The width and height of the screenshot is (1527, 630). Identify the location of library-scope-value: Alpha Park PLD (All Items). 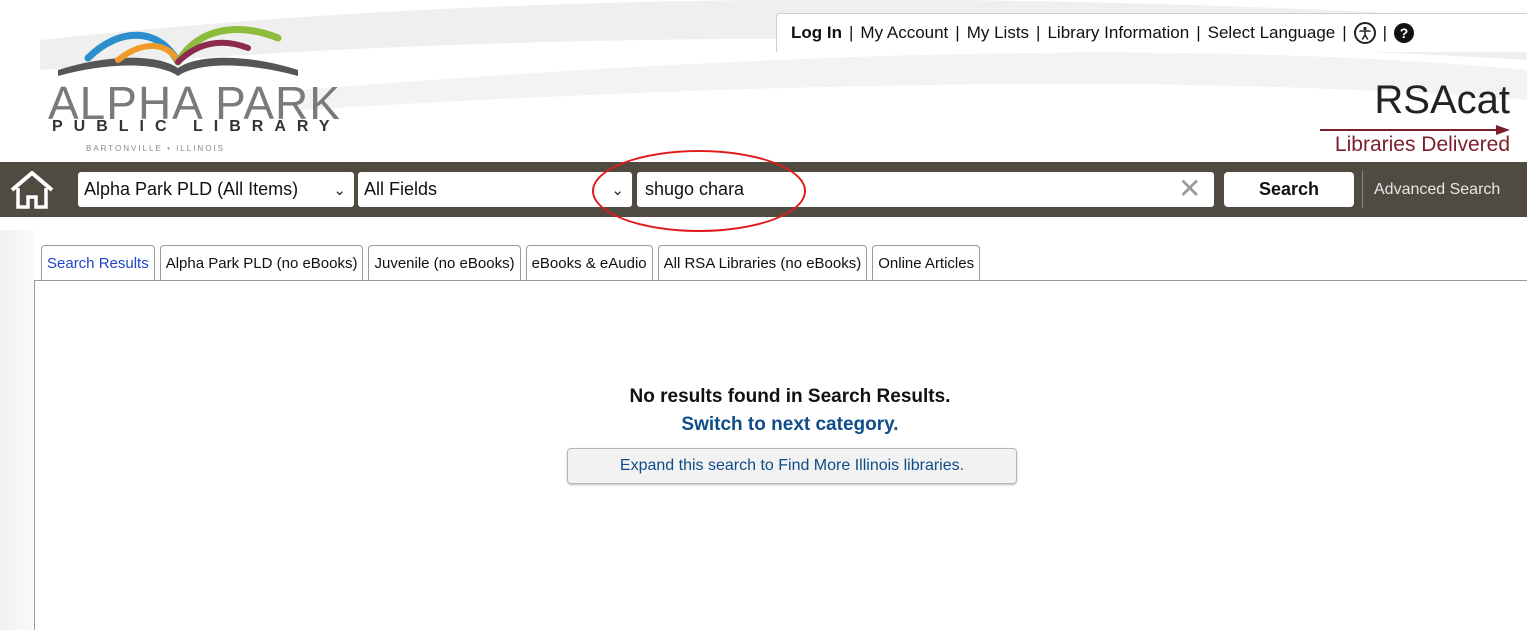
(191, 189).